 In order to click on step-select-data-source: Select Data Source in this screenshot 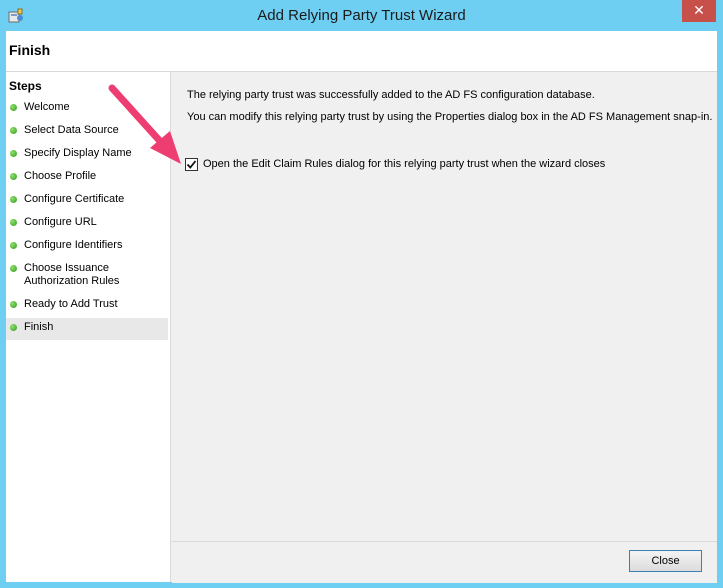, I will do `click(87, 131)`.